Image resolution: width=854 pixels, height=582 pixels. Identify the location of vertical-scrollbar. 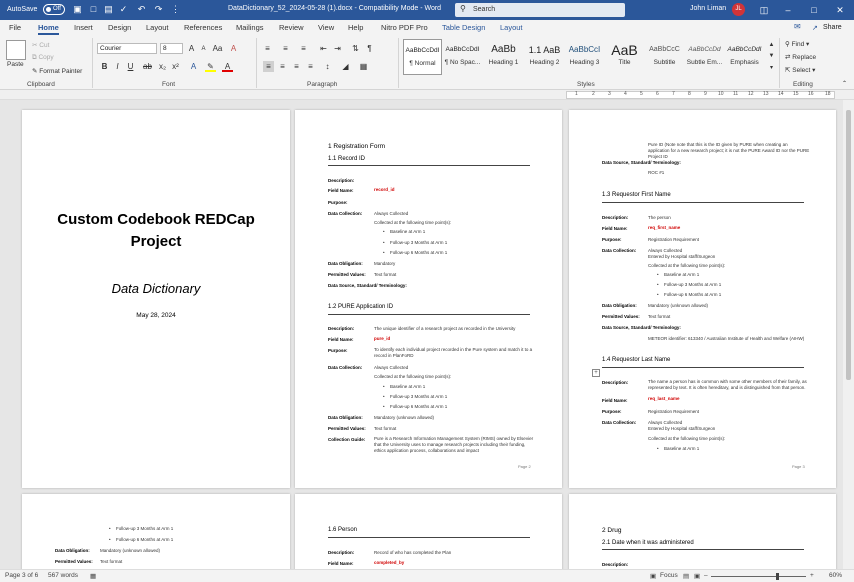
(848, 334).